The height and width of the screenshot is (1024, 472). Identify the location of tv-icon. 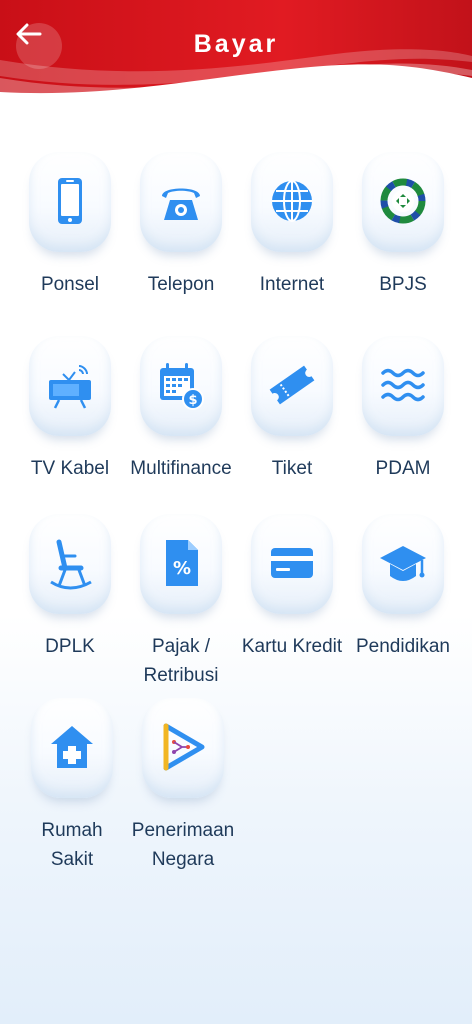
(70, 387).